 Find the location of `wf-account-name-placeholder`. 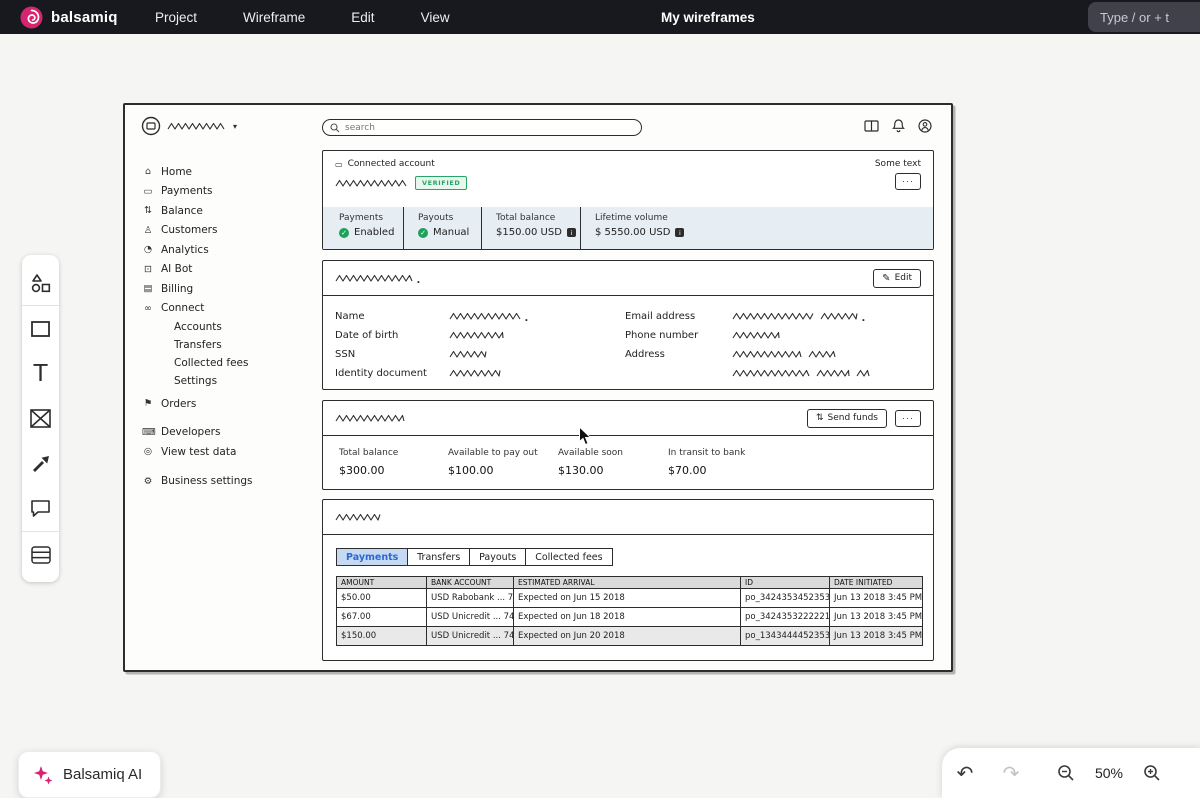

wf-account-name-placeholder is located at coordinates (196, 126).